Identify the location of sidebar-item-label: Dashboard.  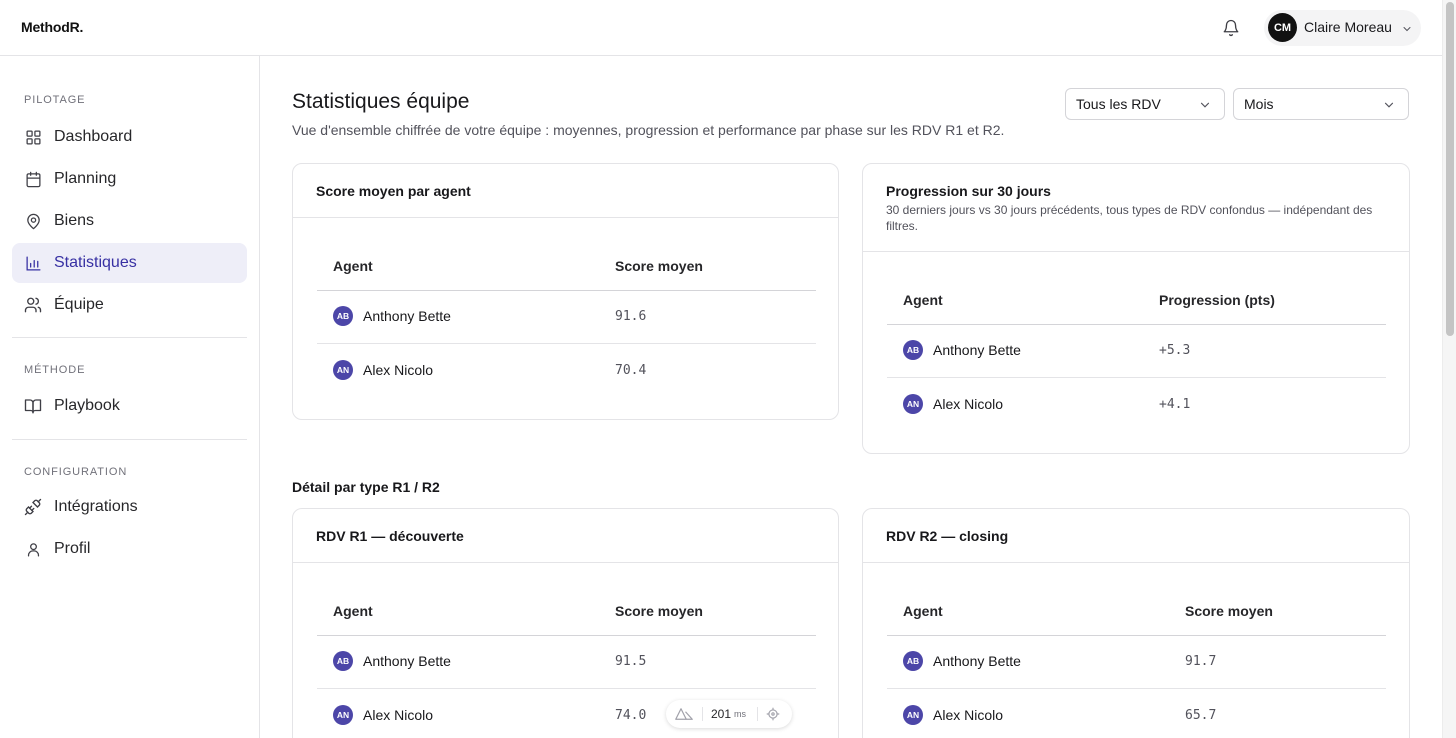
(93, 136).